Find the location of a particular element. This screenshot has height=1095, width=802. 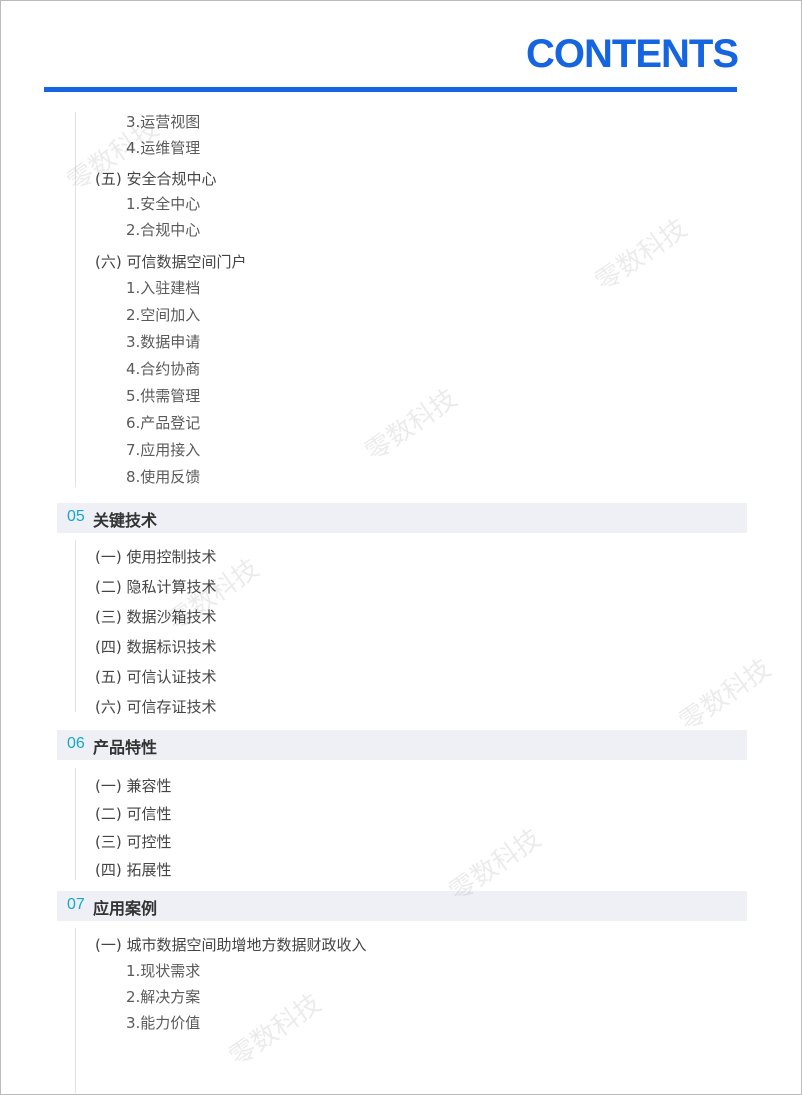

toc-subsection: (一) 使用控制技术 is located at coordinates (155, 556).